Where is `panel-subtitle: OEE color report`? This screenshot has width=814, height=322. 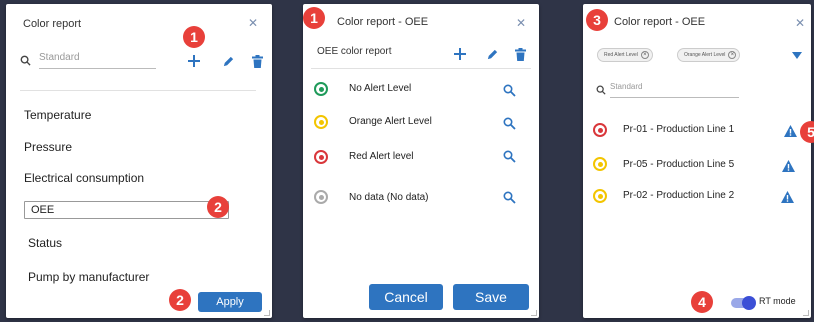
panel-subtitle: OEE color report is located at coordinates (354, 51).